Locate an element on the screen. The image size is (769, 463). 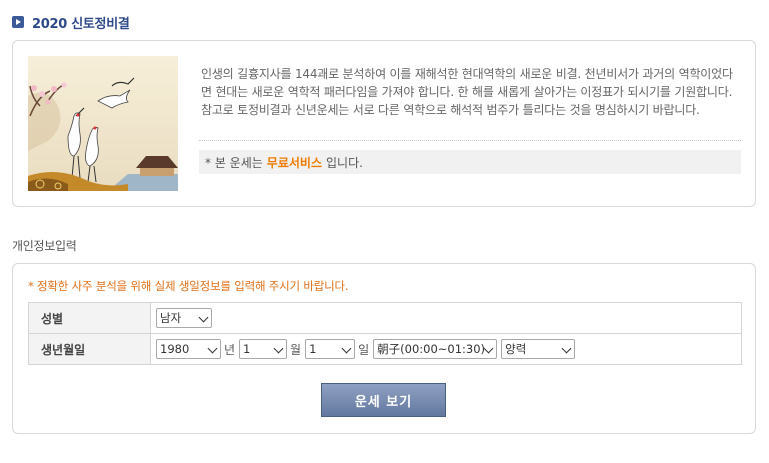
free-service-highlight: 무료서비스 is located at coordinates (294, 162).